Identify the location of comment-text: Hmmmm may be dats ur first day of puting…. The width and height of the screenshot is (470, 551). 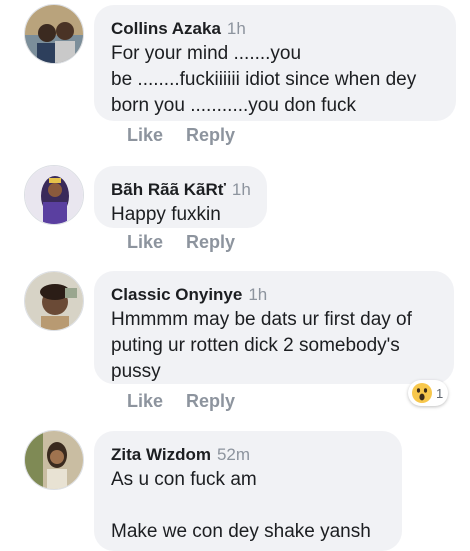
(261, 345).